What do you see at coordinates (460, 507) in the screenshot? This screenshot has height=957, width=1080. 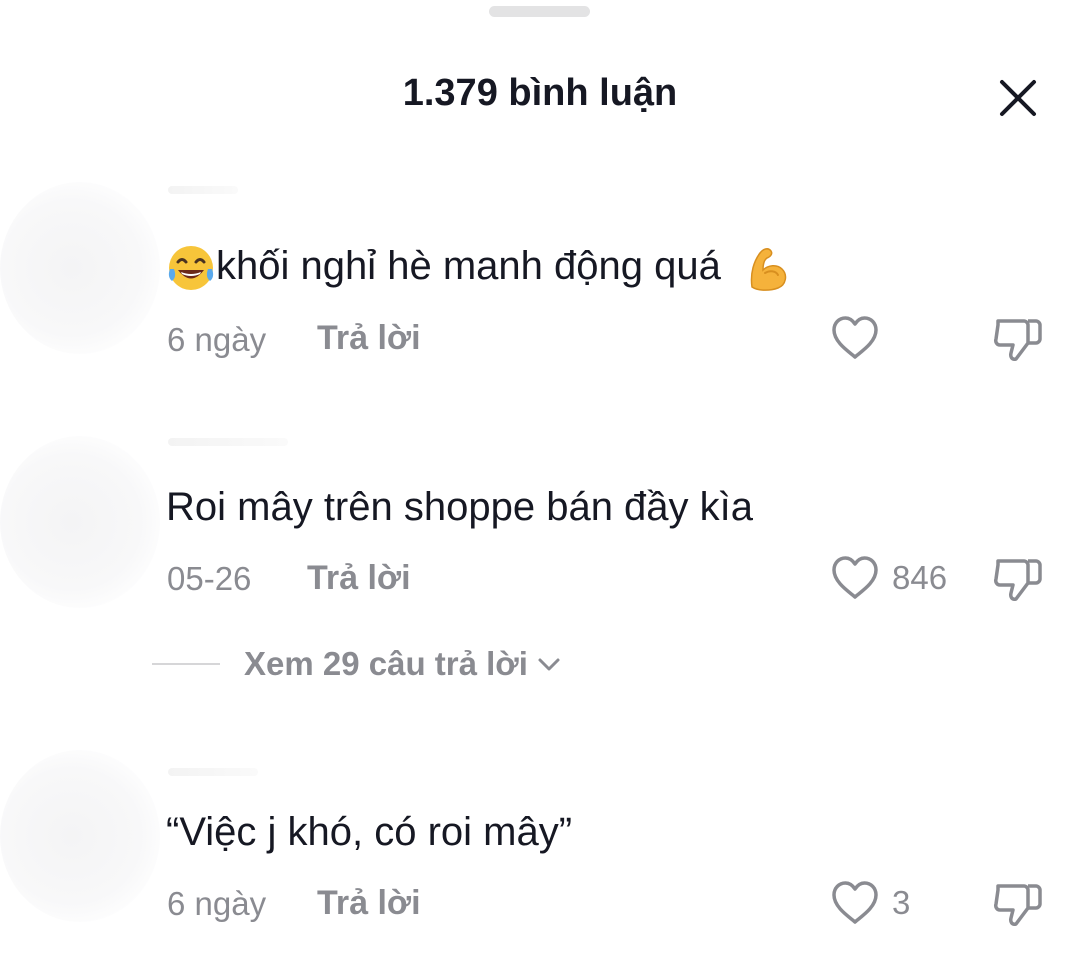 I see `comment-text: Roi mây trên shoppe bán đầy kìa` at bounding box center [460, 507].